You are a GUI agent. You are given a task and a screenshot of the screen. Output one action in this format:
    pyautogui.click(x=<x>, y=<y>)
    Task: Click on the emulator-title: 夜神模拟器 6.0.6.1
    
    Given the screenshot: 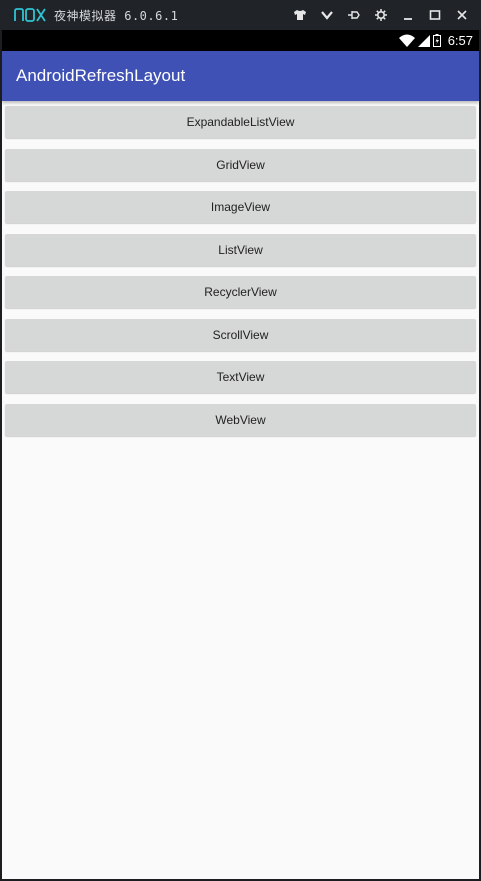 What is the action you would take?
    pyautogui.click(x=116, y=15)
    